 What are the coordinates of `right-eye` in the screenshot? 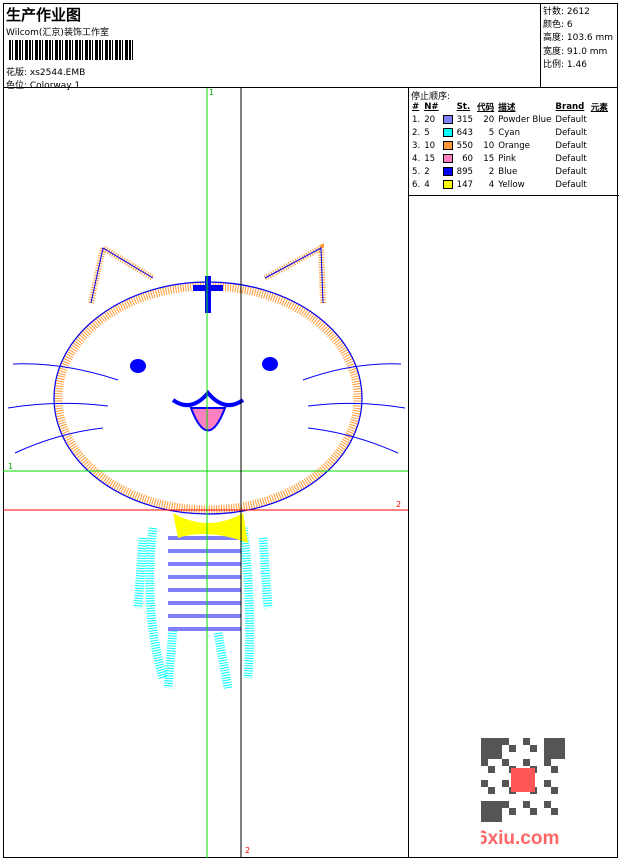 It's located at (270, 364).